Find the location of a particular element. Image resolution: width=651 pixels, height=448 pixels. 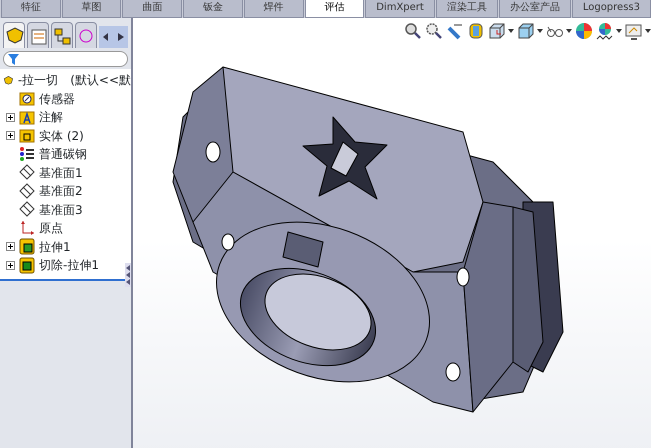

view-orientation-button is located at coordinates (501, 31).